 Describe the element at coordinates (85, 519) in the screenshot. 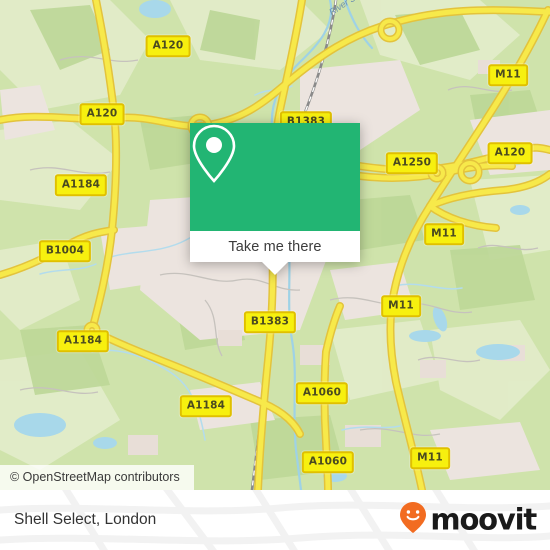

I see `place-title: Shell Select, London` at that location.